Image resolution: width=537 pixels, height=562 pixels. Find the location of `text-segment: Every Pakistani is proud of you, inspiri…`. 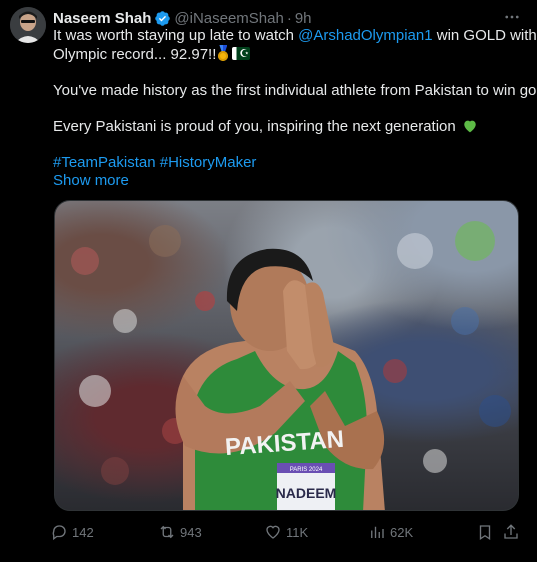

text-segment: Every Pakistani is proud of you, inspiri… is located at coordinates (254, 126).